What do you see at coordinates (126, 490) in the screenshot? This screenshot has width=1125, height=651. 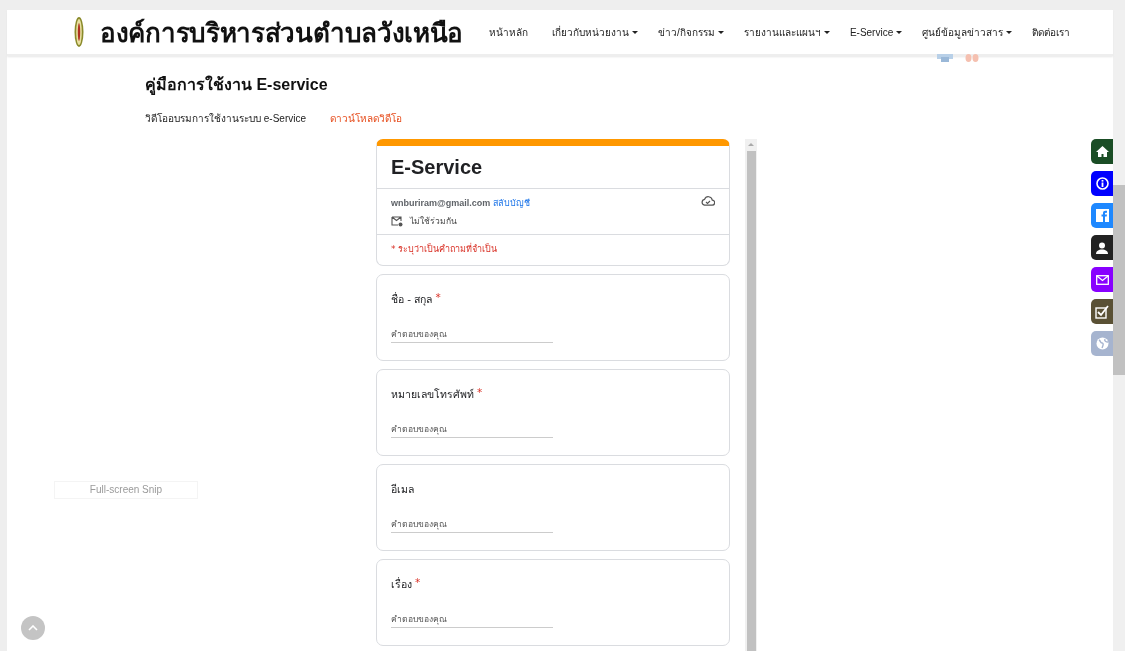 I see `snip-overlay-label: Full-screen Snip` at bounding box center [126, 490].